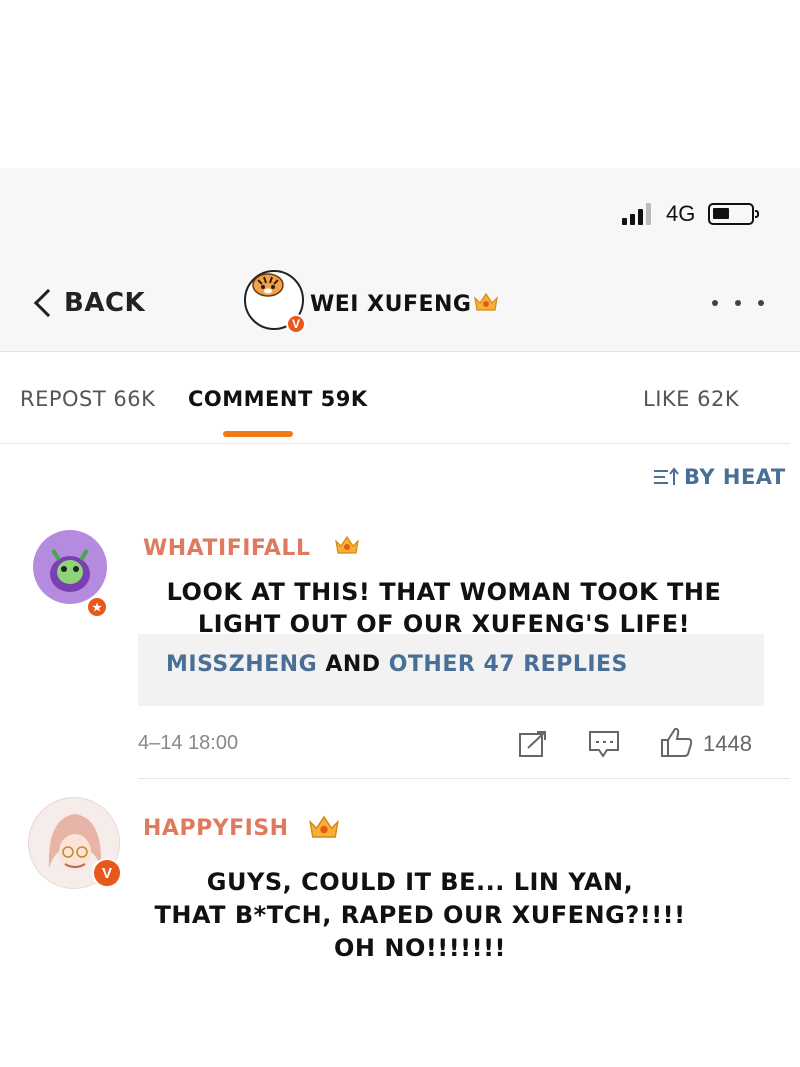  What do you see at coordinates (353, 664) in the screenshot?
I see `replies-connector: AND` at bounding box center [353, 664].